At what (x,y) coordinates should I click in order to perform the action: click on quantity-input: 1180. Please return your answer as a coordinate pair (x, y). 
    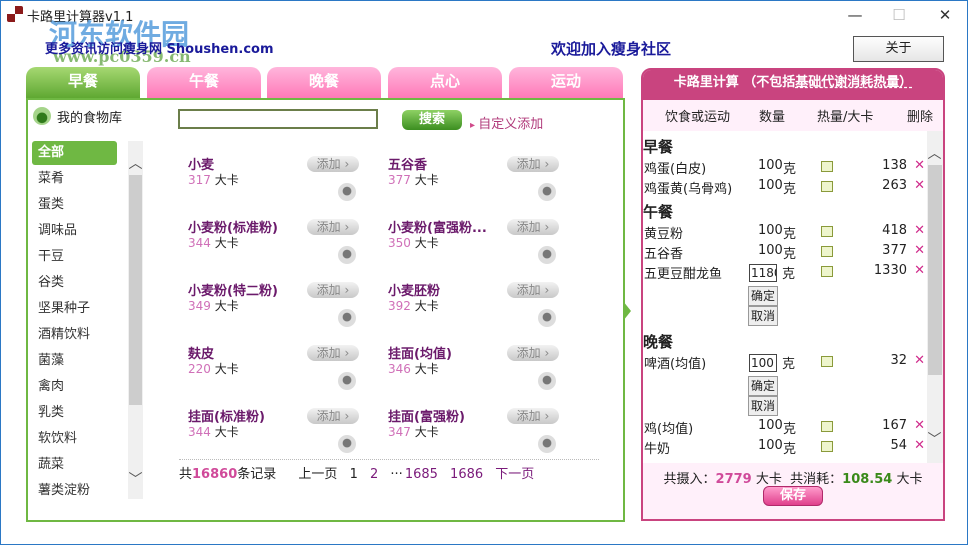
    Looking at the image, I should click on (763, 273).